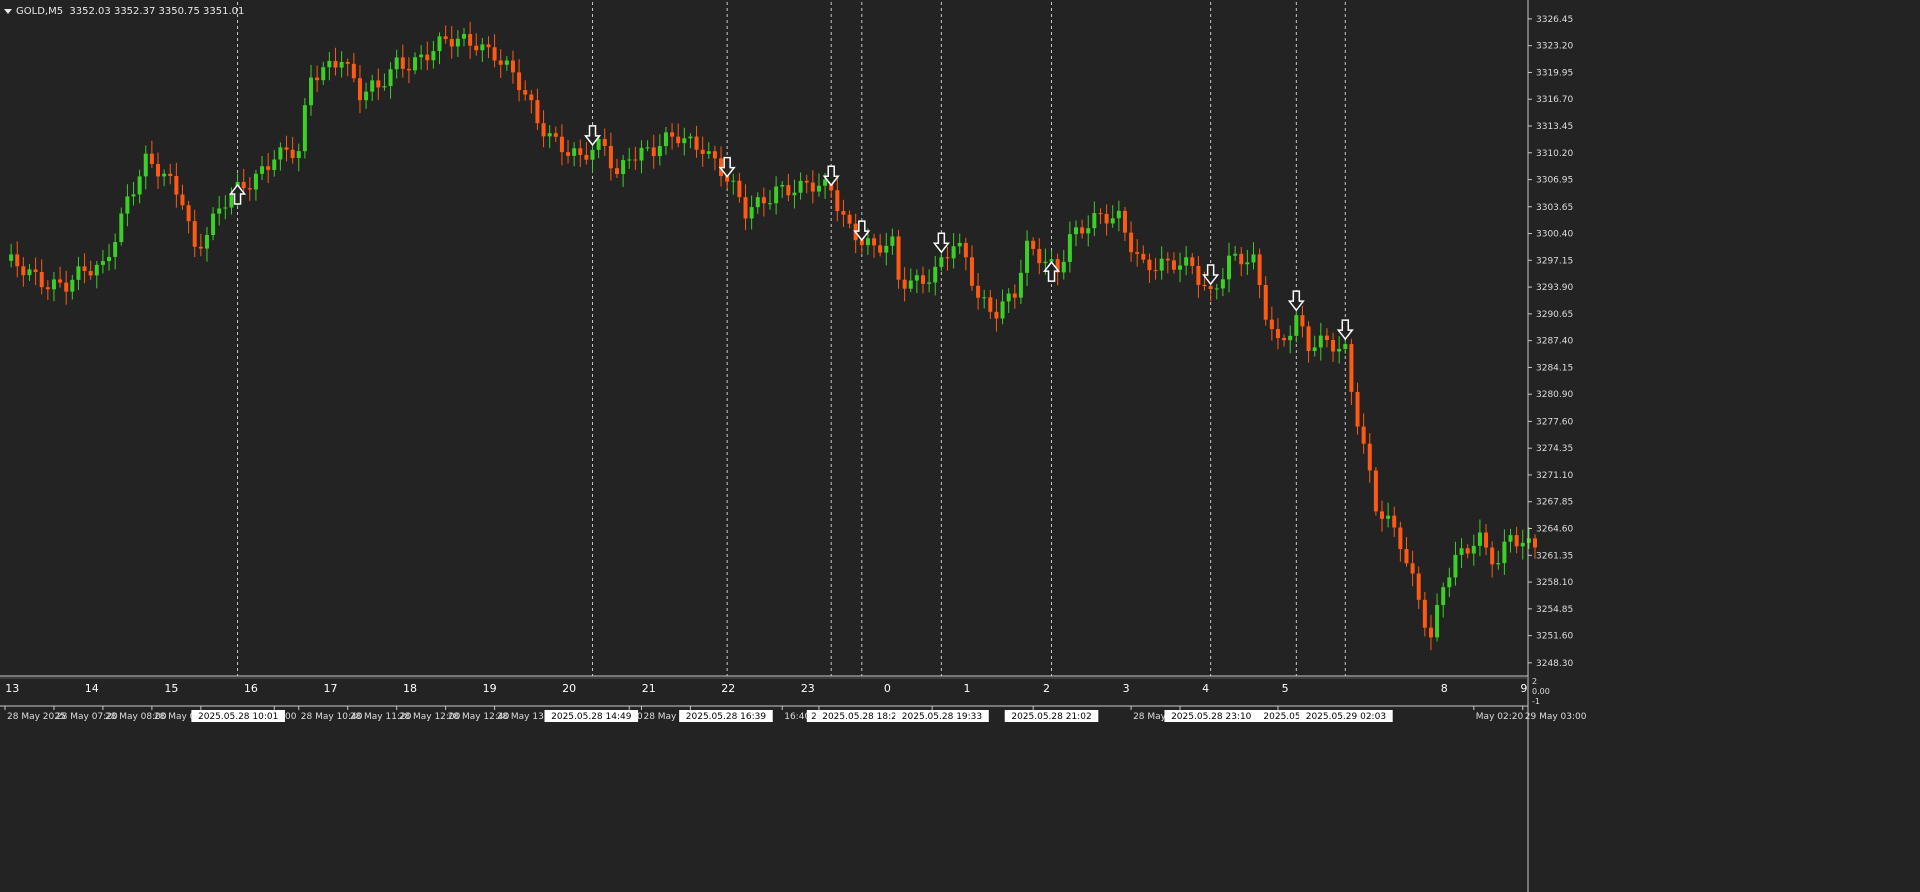  I want to click on symbol-header: GOLD,M5 3352.03 3352.37 3350.75 3351.01, so click(124, 11).